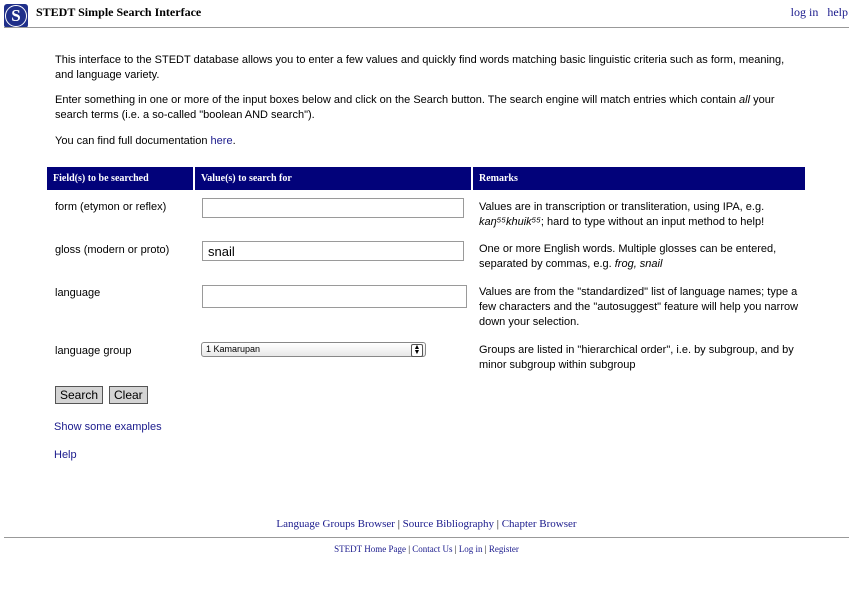 Image resolution: width=853 pixels, height=592 pixels. What do you see at coordinates (93, 351) in the screenshot?
I see `language-group-label: language group` at bounding box center [93, 351].